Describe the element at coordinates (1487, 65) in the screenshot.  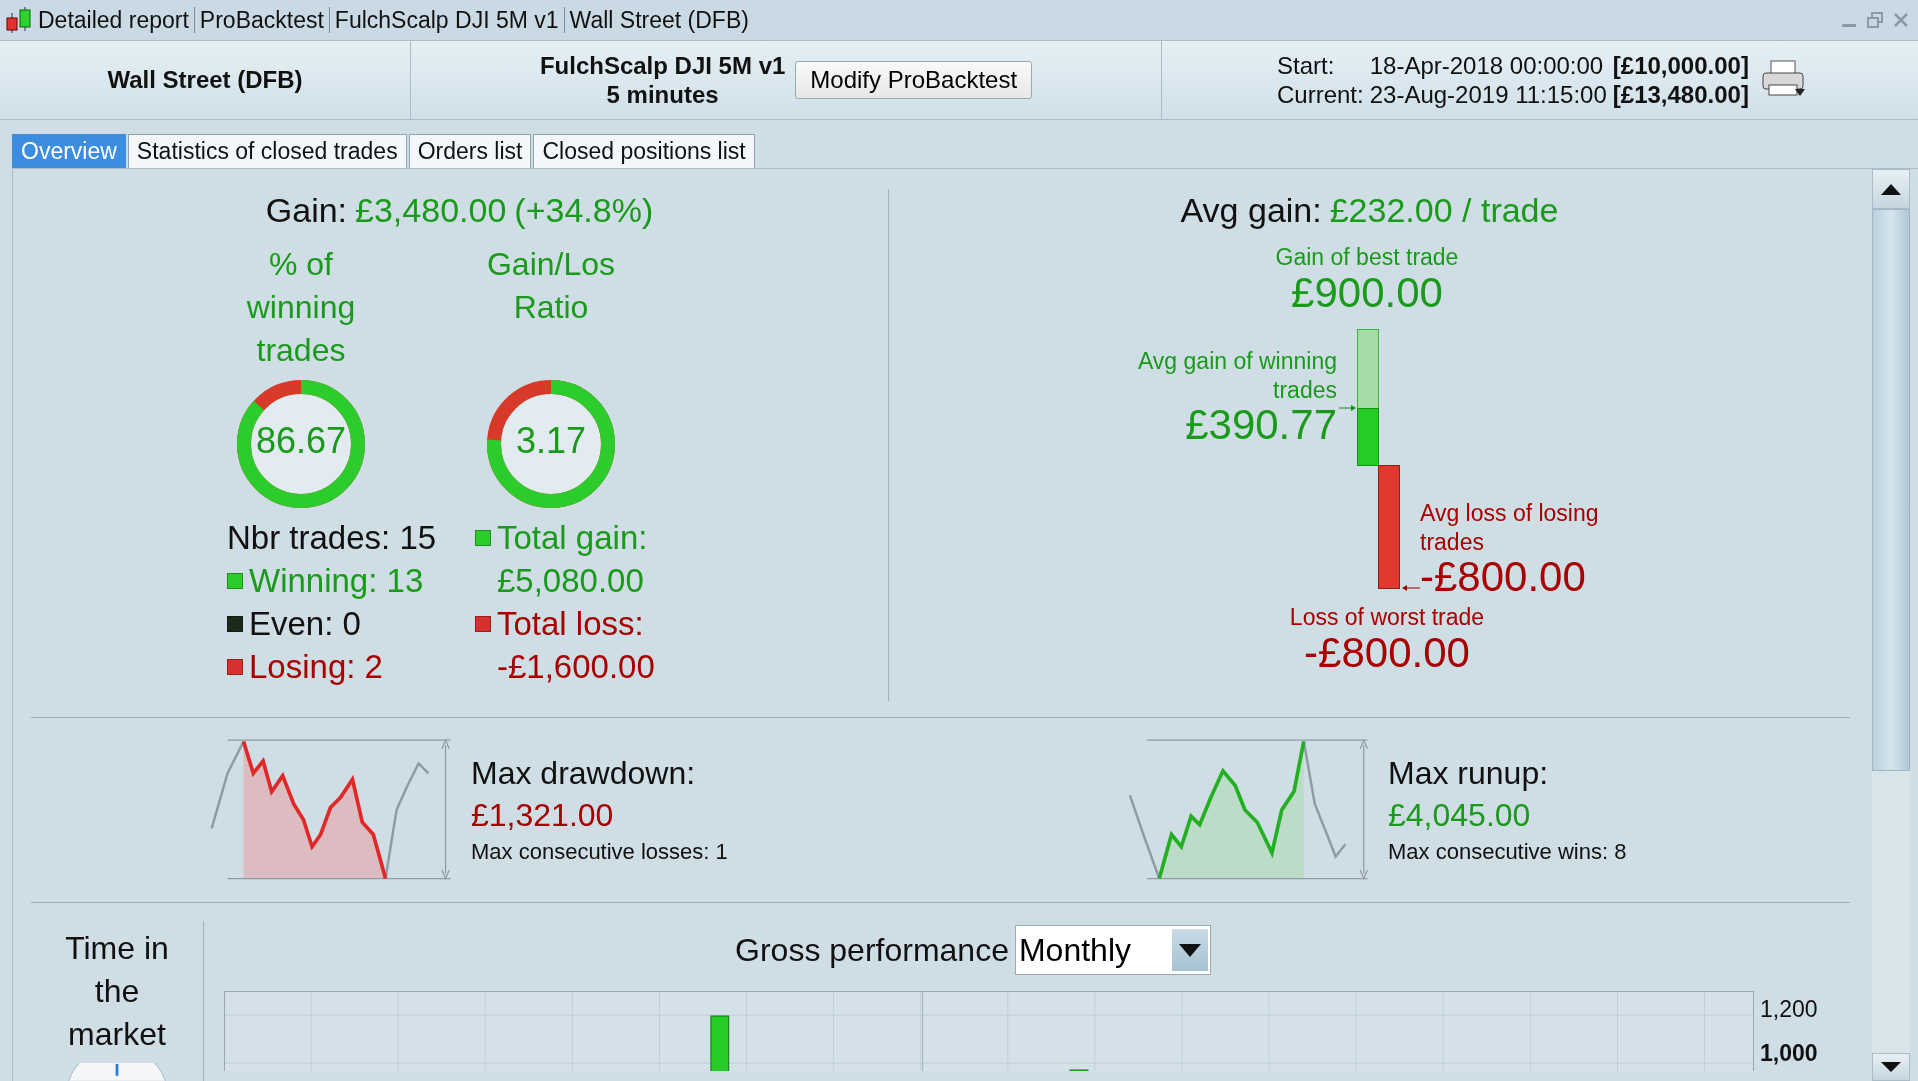
I see `start-date: 18-Apr-2018 00:00:00` at that location.